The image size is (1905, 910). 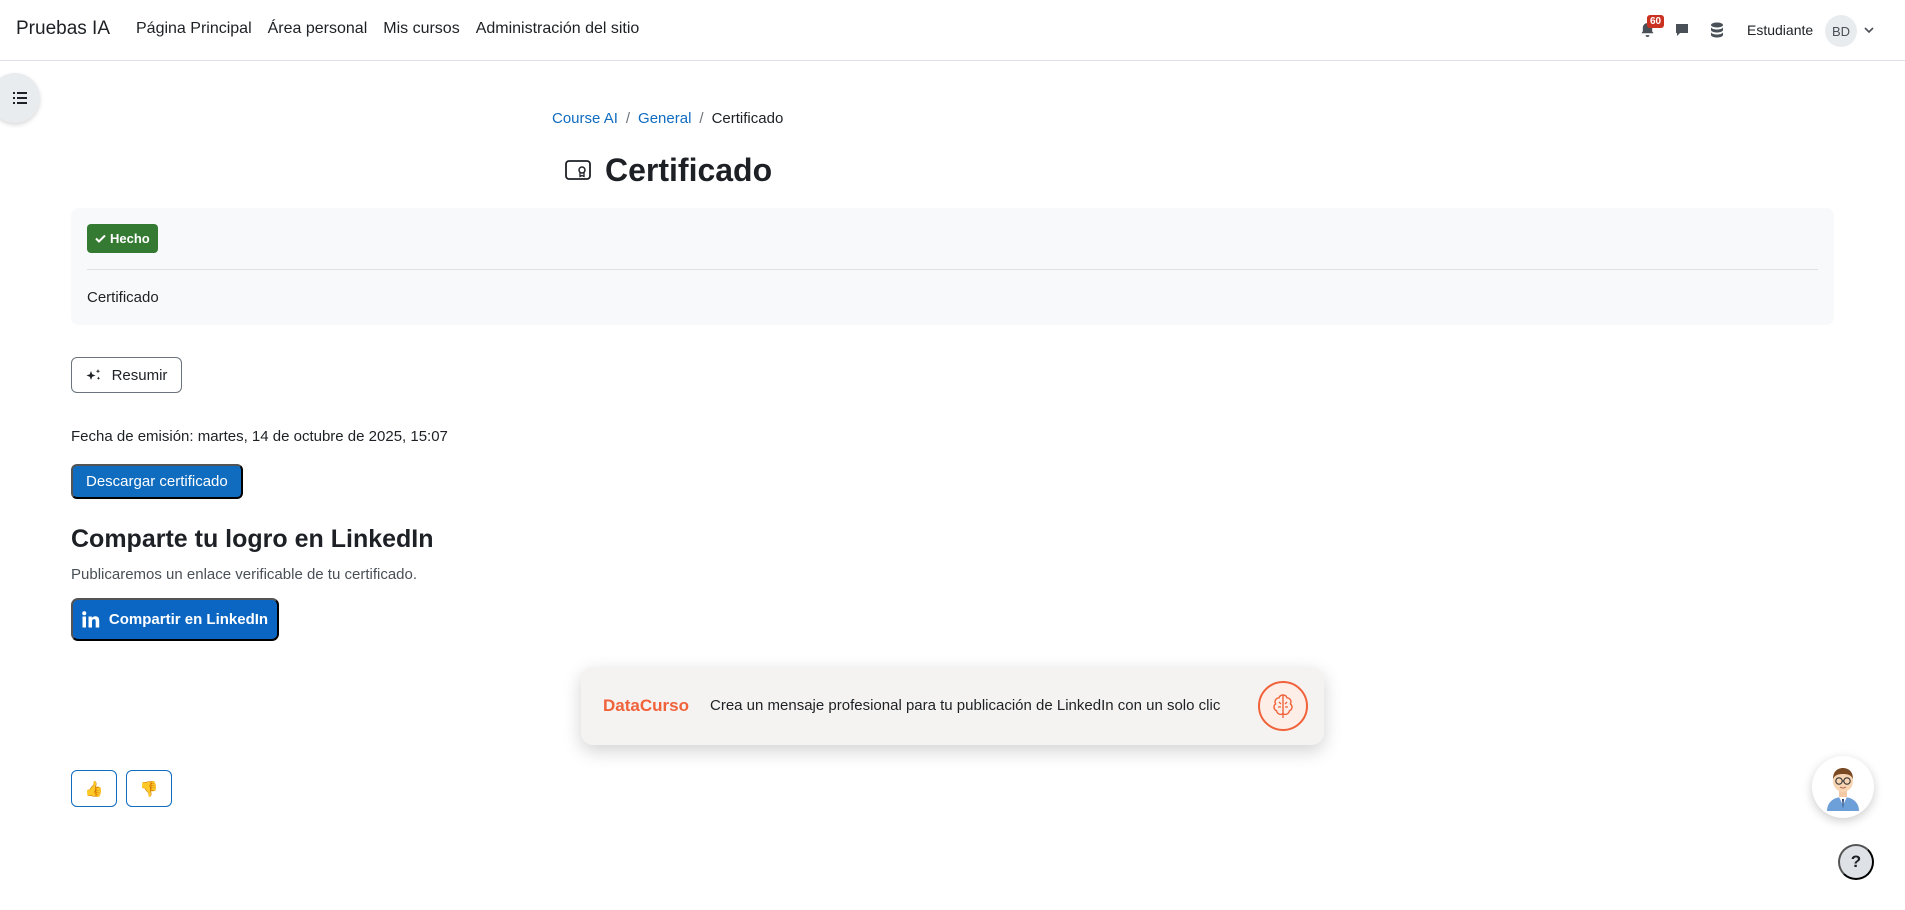 I want to click on user-avatar: BD, so click(x=1841, y=31).